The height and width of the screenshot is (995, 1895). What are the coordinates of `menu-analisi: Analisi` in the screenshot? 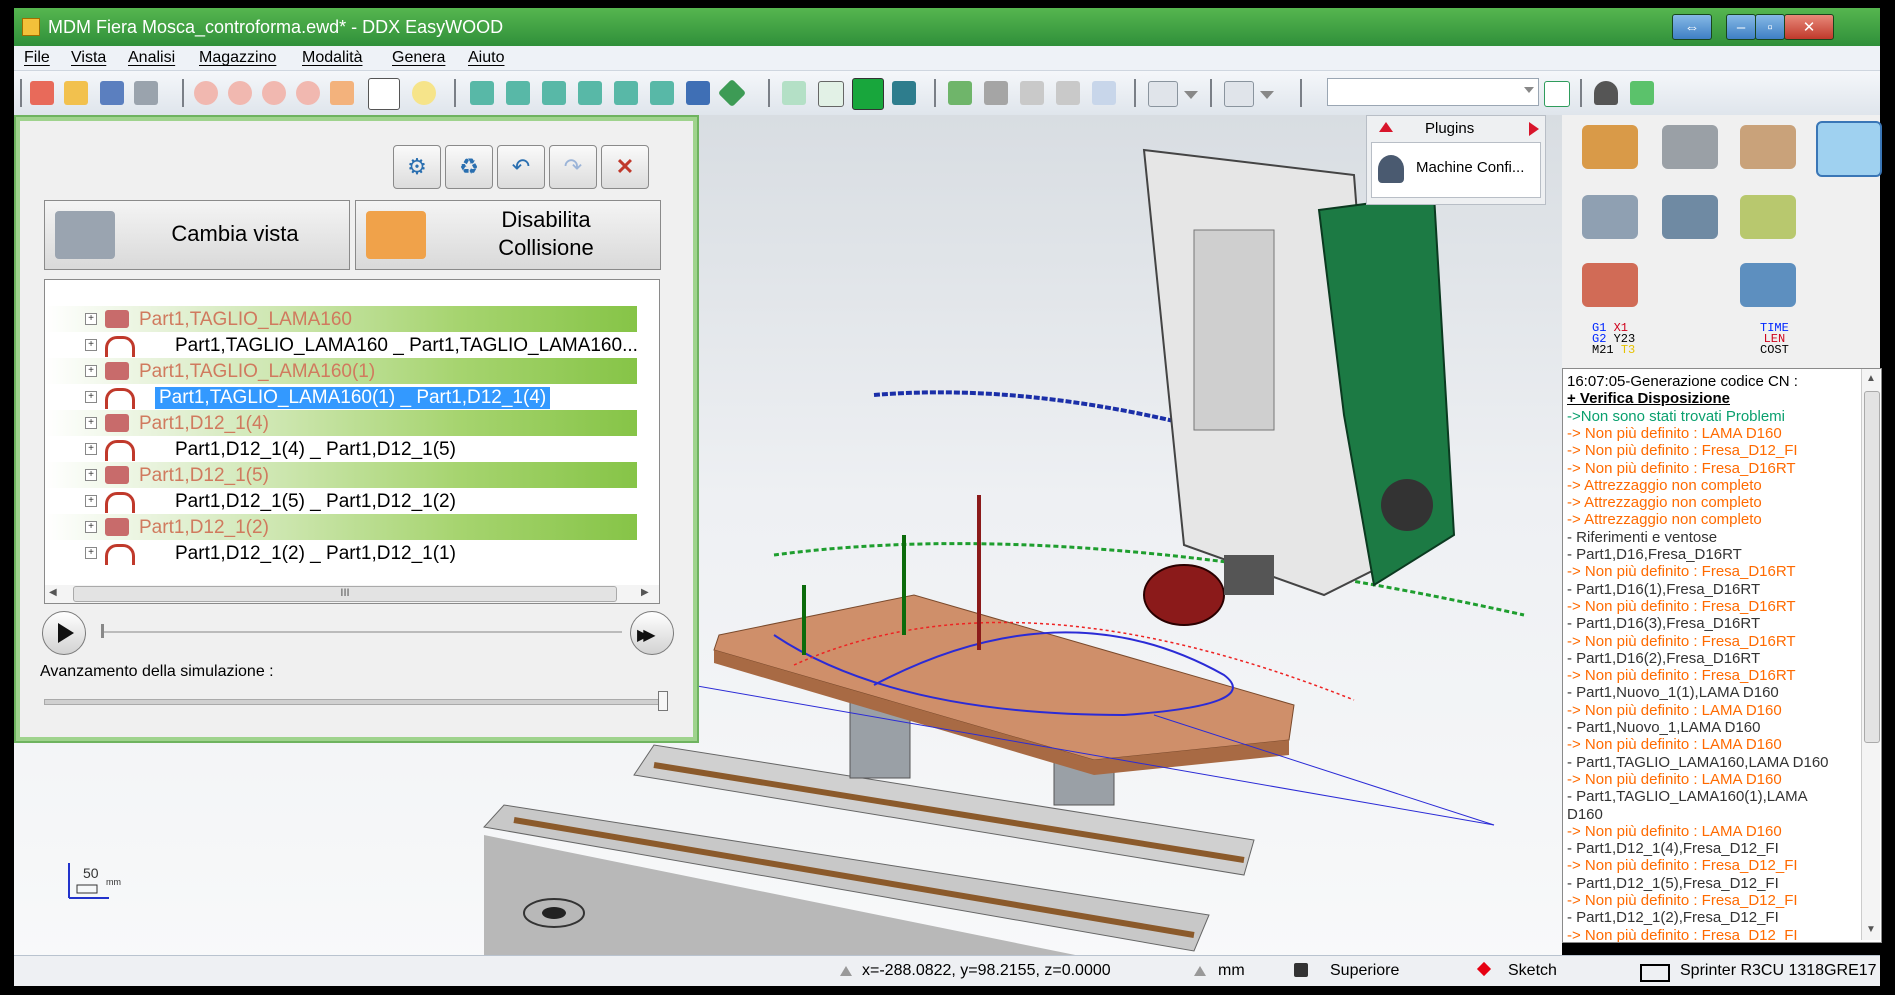 It's located at (151, 58).